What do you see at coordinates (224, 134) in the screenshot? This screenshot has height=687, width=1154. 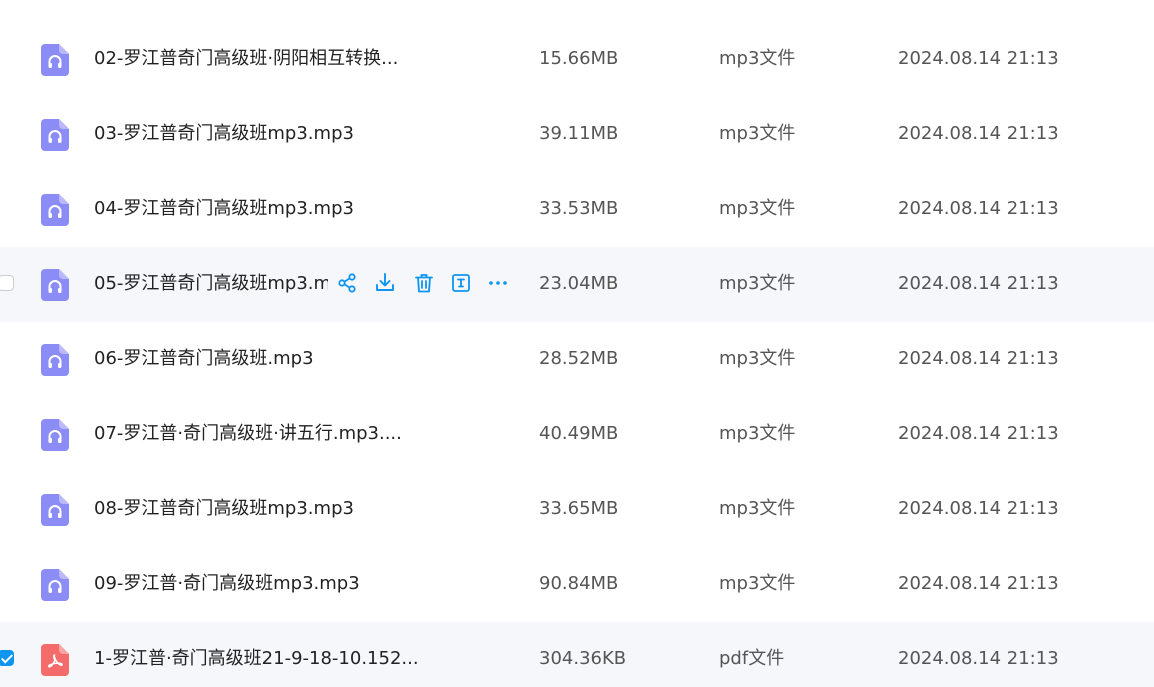 I see `file-name: 03-罗江普奇门高级班mp3.mp3` at bounding box center [224, 134].